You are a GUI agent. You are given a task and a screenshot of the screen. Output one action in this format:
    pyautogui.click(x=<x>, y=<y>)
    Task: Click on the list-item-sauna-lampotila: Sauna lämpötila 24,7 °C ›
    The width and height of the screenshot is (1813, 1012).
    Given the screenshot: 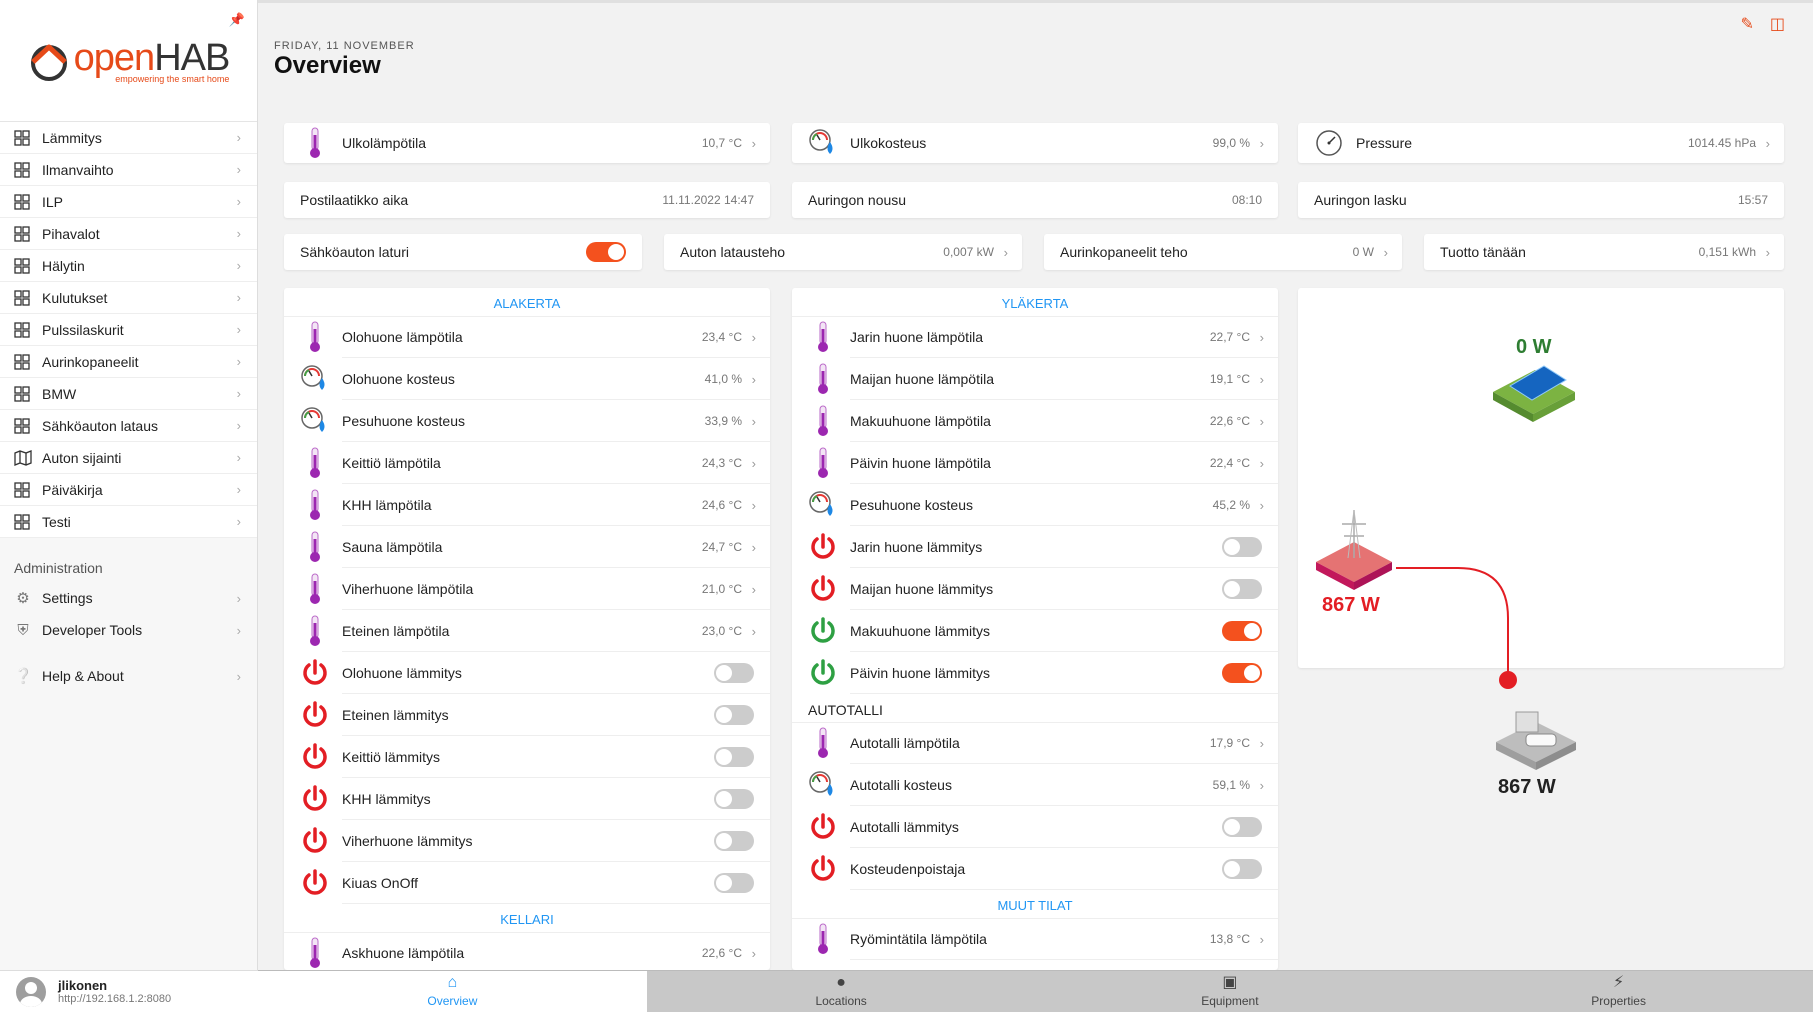 What is the action you would take?
    pyautogui.click(x=527, y=547)
    